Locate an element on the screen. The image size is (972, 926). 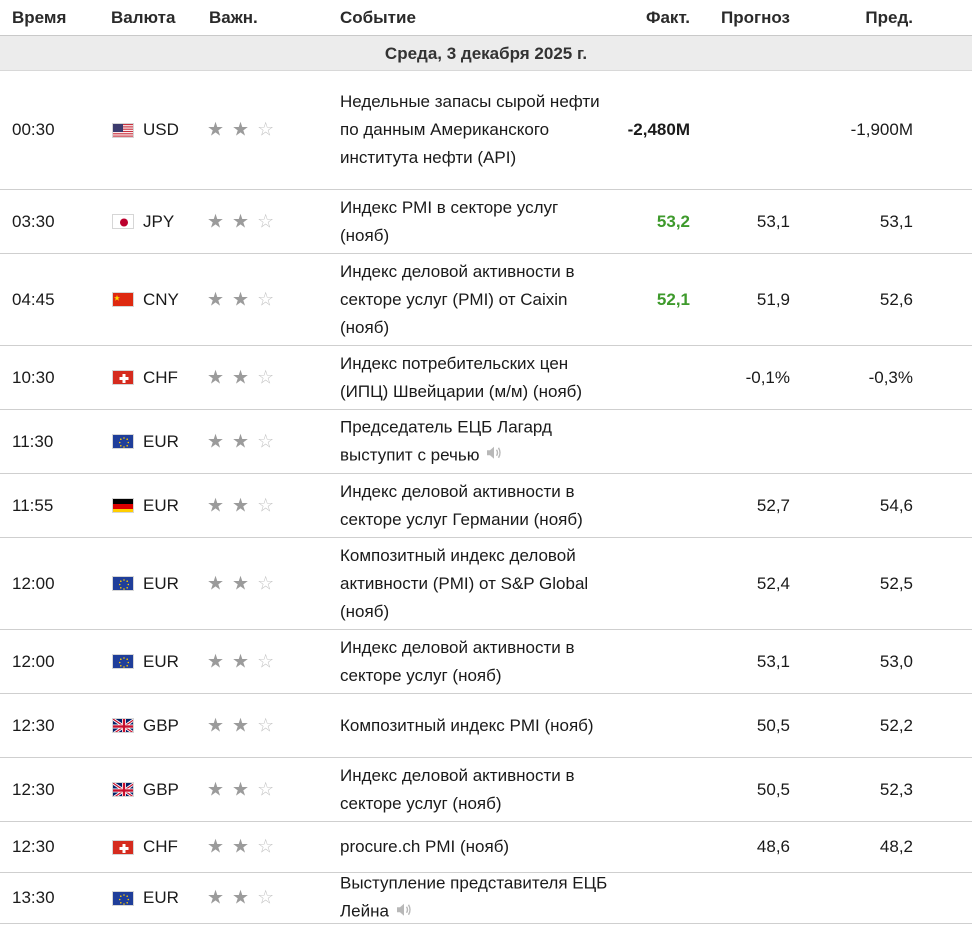
us-flag-icon is located at coordinates (123, 130).